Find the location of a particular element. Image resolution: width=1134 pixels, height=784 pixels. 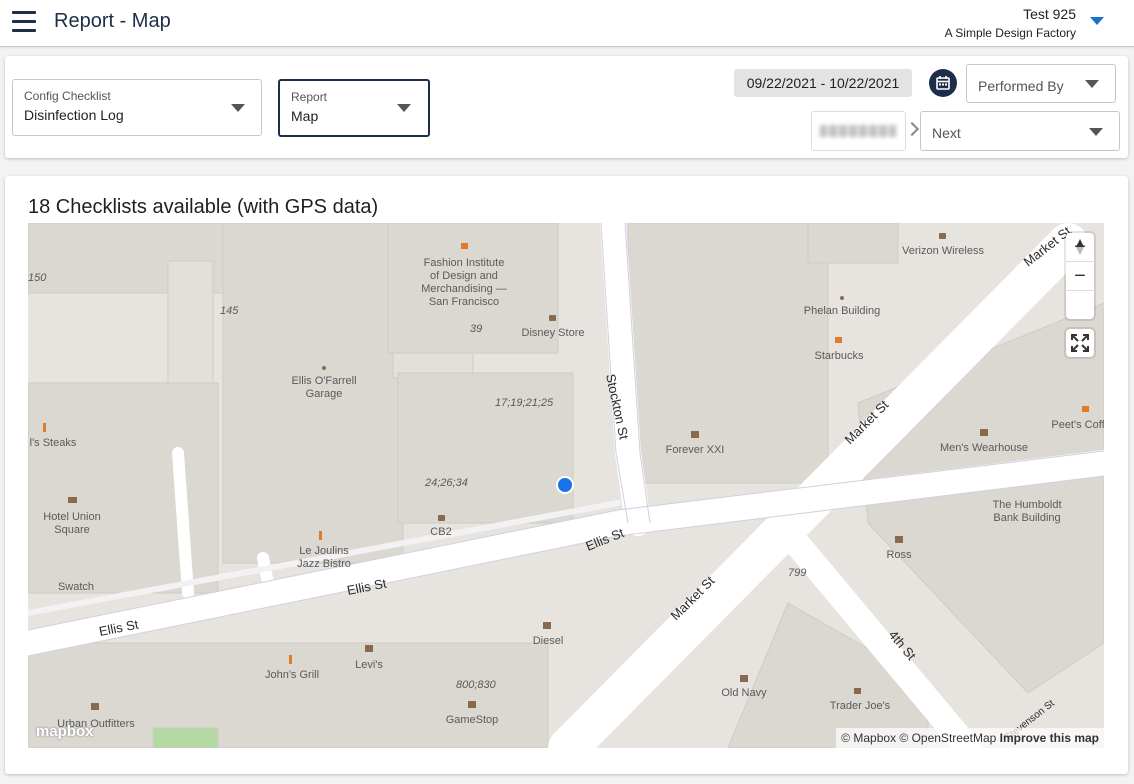

blurred-field is located at coordinates (858, 131).